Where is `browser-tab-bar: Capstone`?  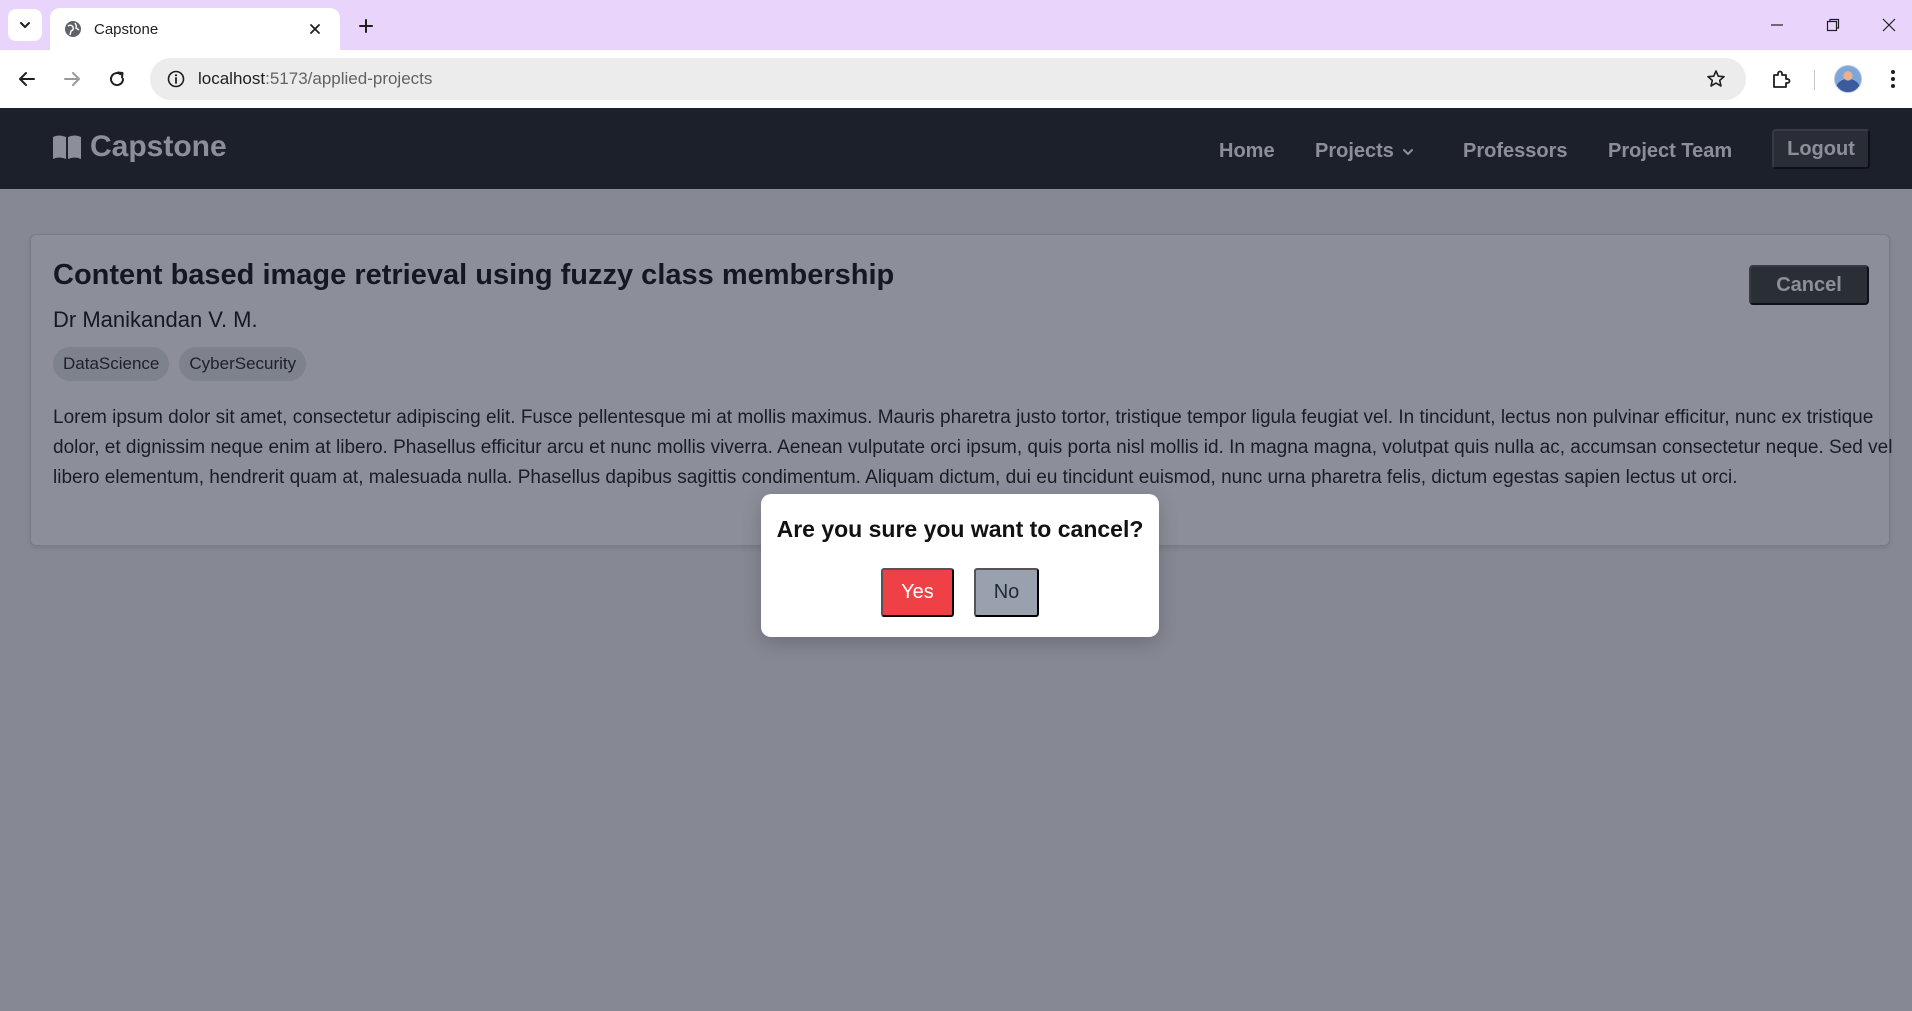
browser-tab-bar: Capstone is located at coordinates (956, 25).